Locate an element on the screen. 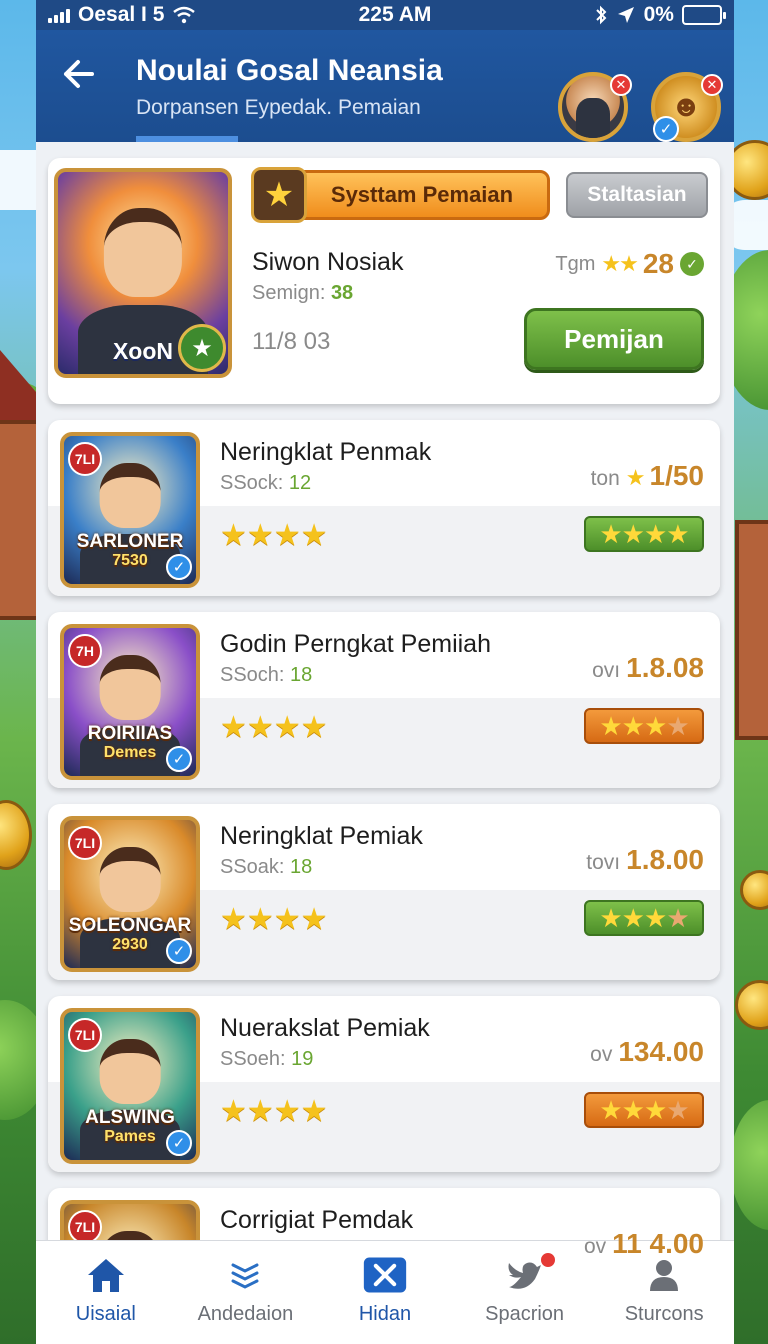  location-icon is located at coordinates (625, 15).